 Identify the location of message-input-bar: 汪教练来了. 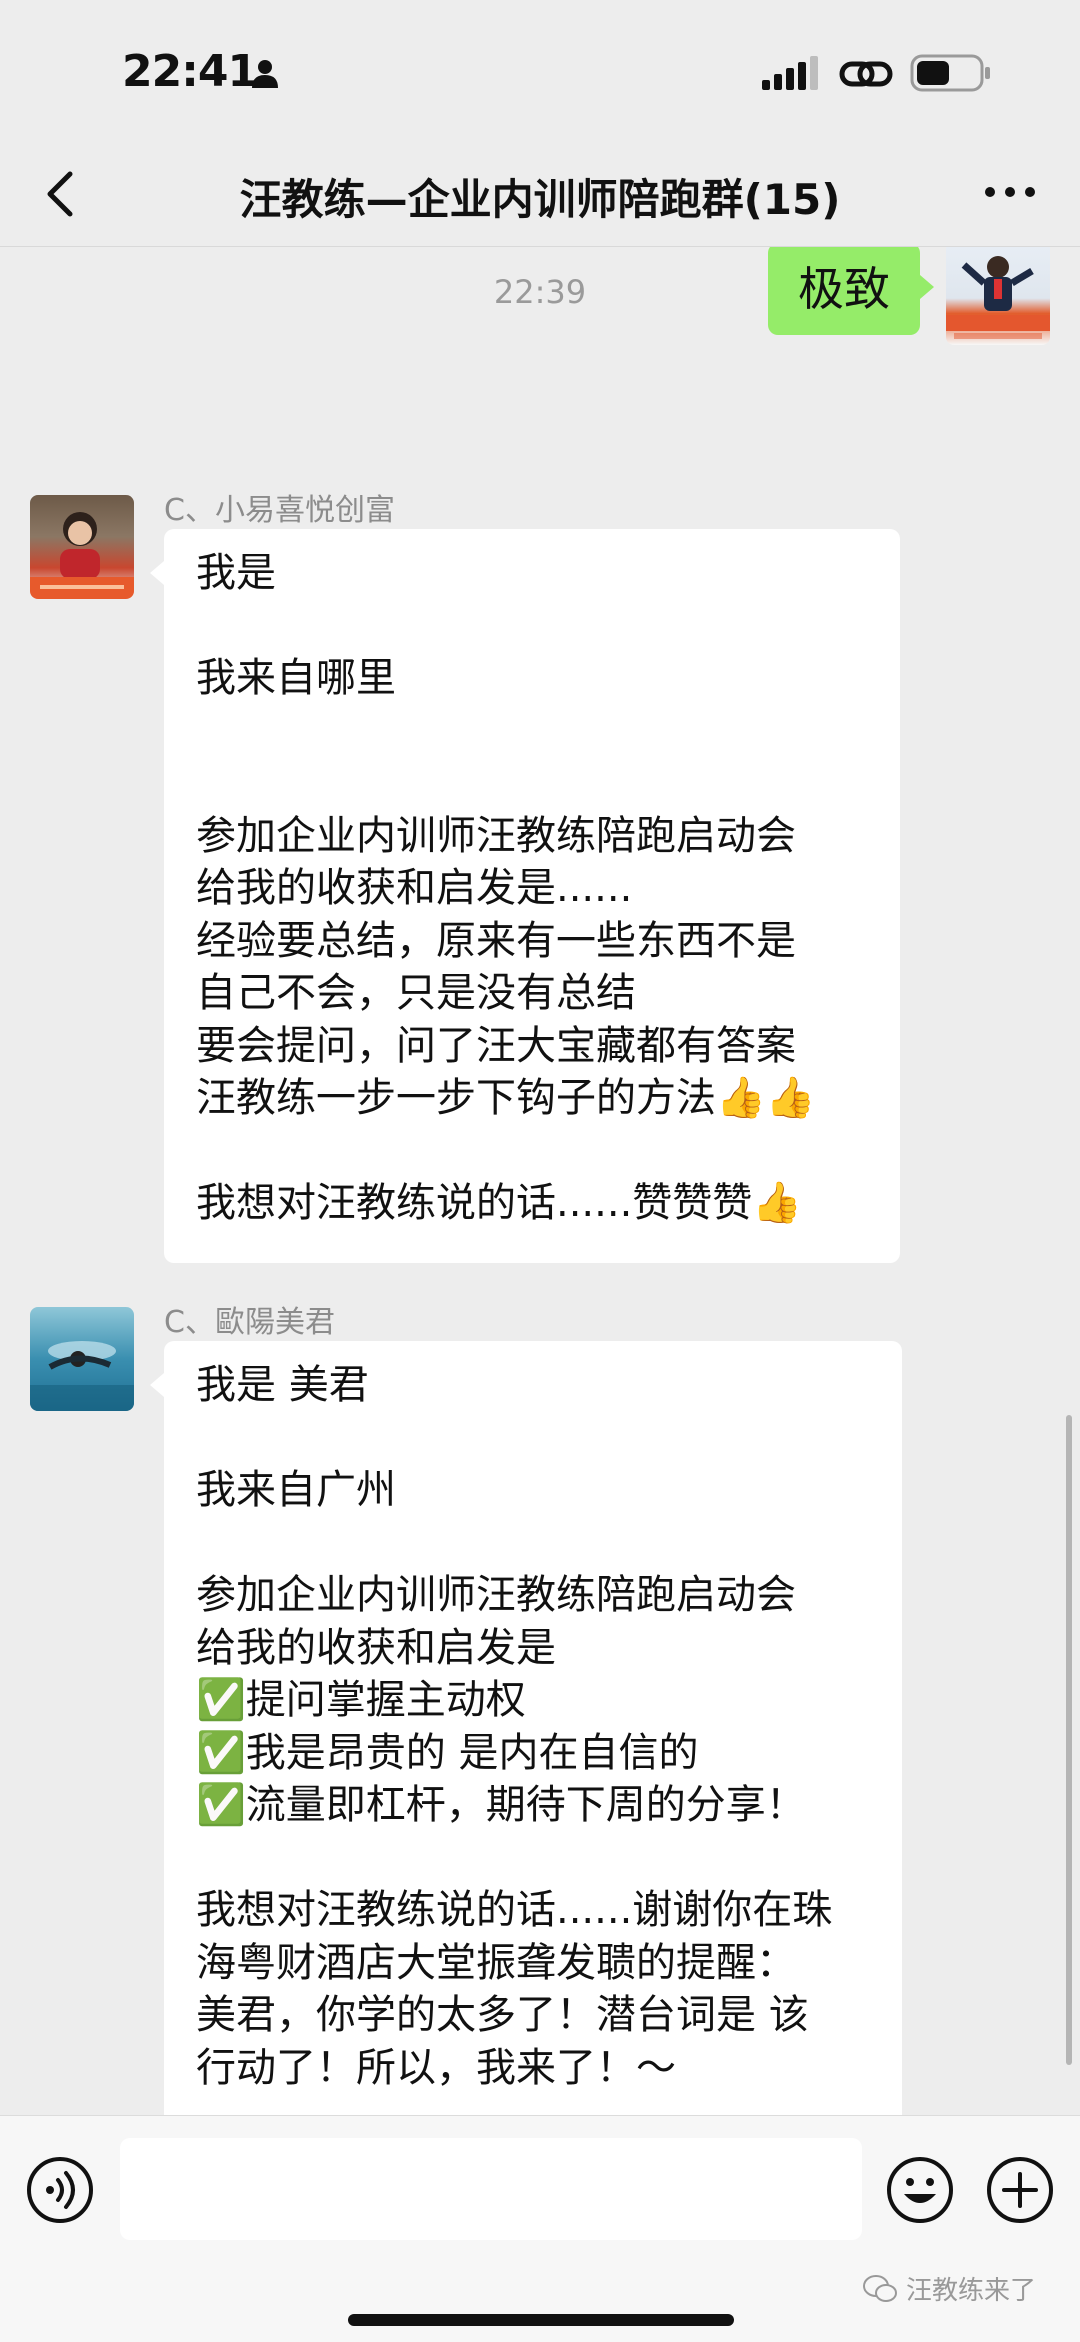
(540, 2228).